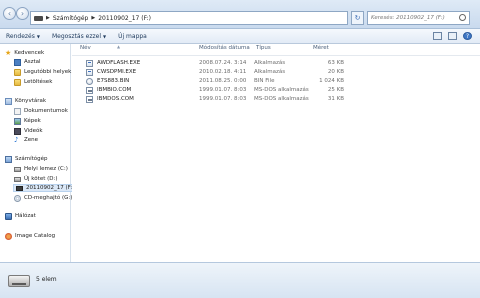 The height and width of the screenshot is (298, 480). I want to click on nav-item-pictures: Képek, so click(27, 121).